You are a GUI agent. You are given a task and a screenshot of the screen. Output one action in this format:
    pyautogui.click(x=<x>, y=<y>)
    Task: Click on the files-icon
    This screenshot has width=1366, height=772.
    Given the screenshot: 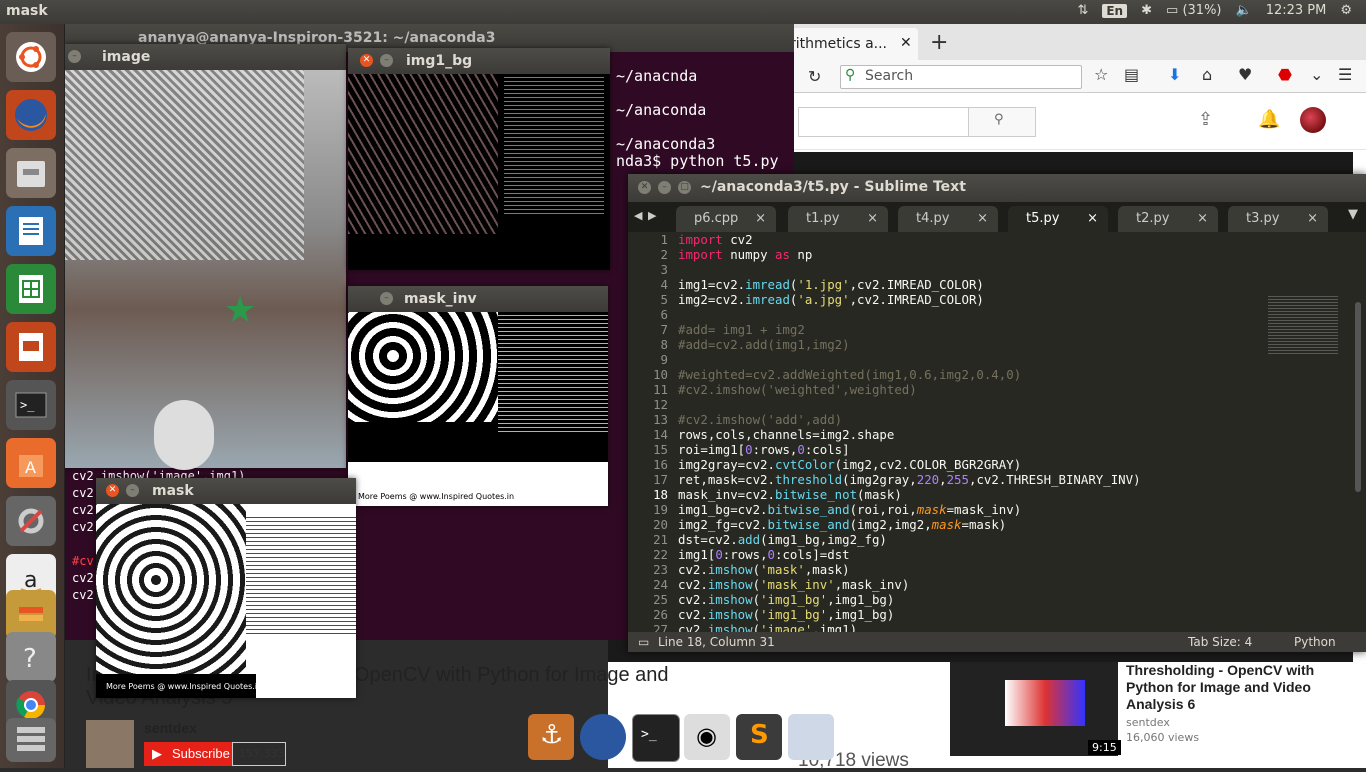 What is the action you would take?
    pyautogui.click(x=31, y=173)
    